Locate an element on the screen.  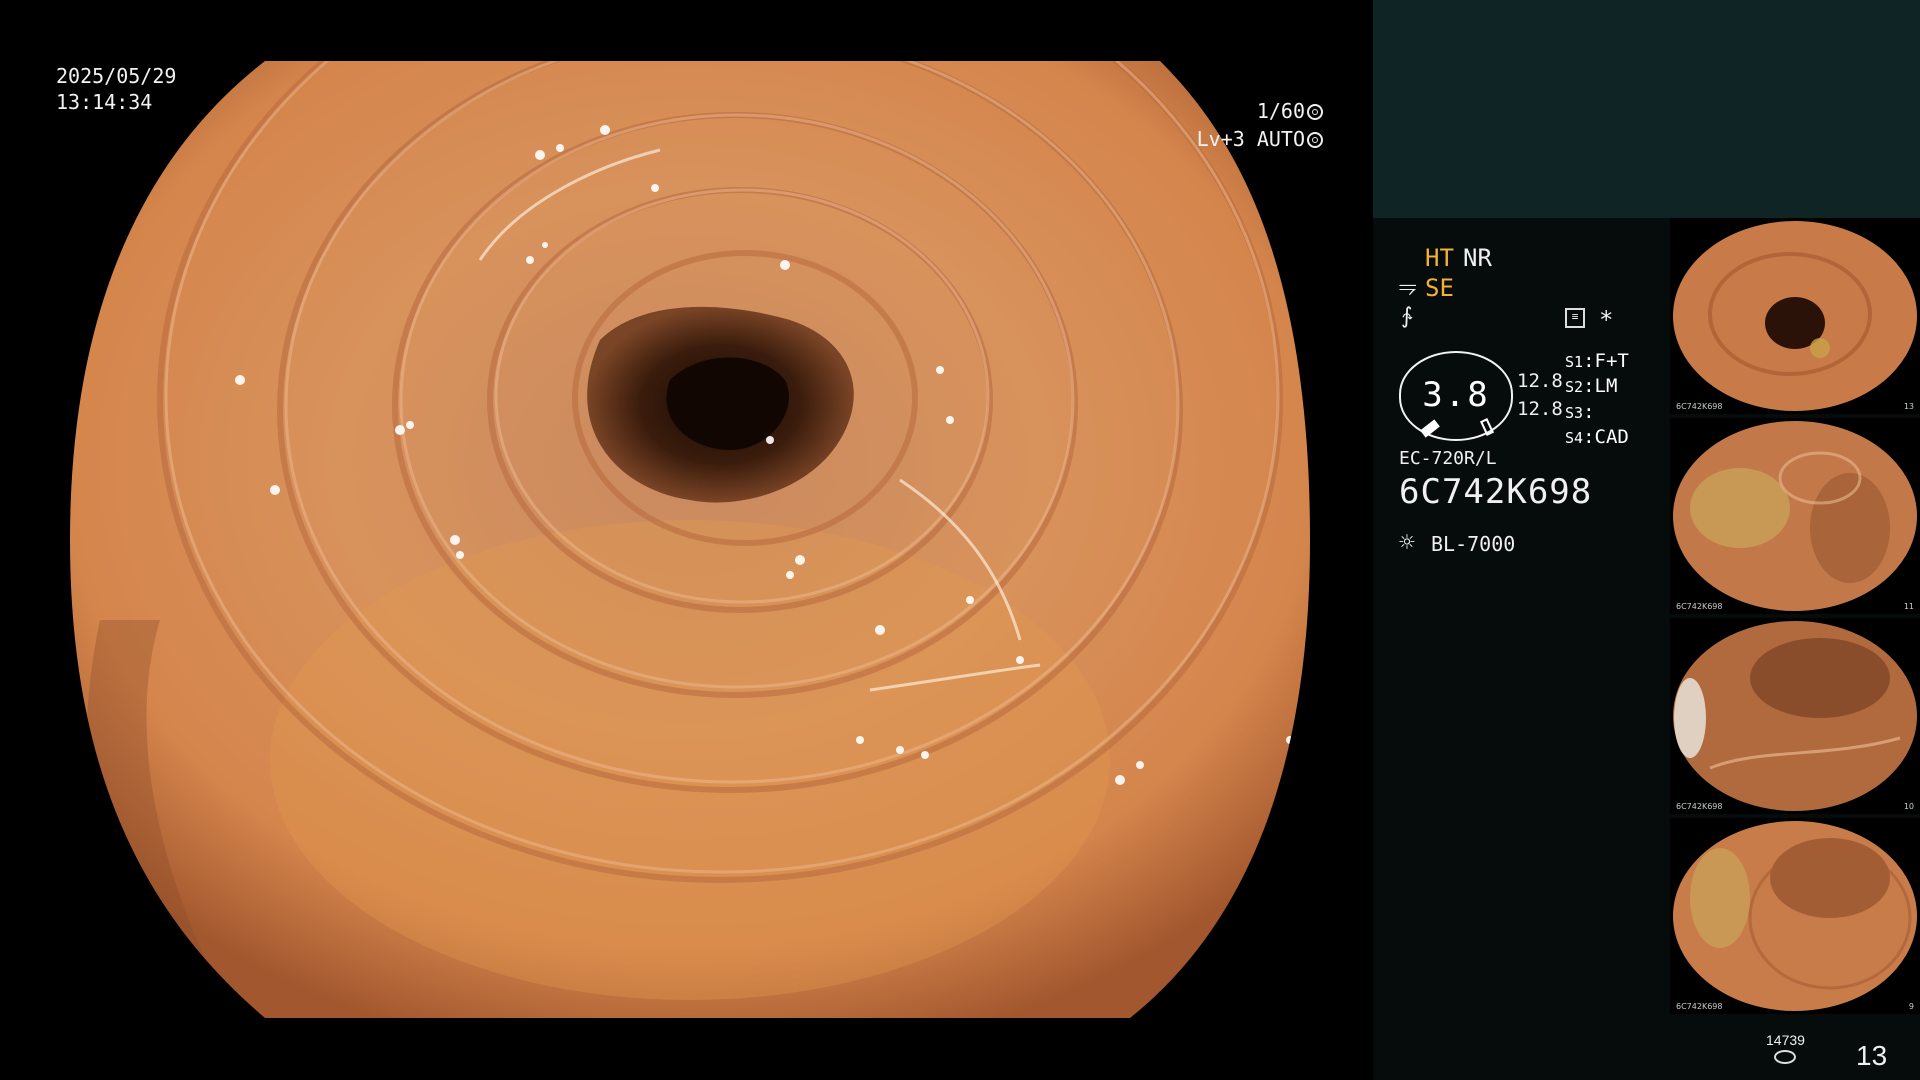
mode-se-label: SE is located at coordinates (1439, 288).